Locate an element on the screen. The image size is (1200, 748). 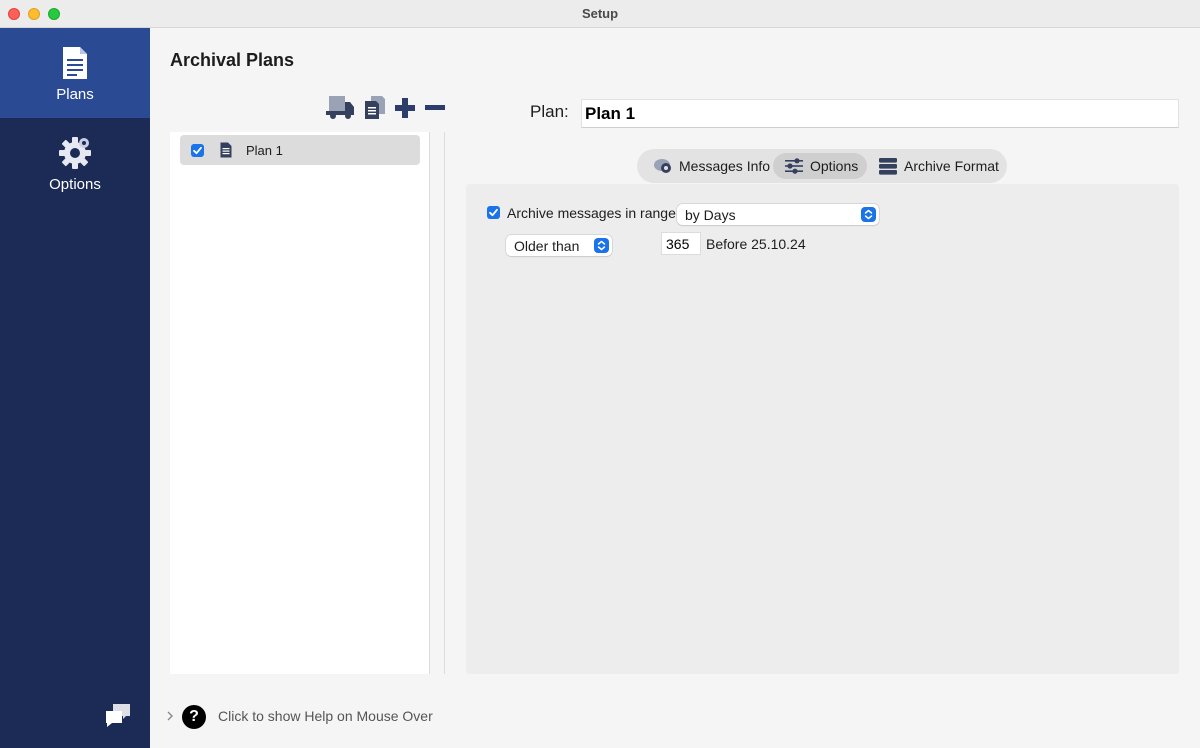
tab-label: Messages Info is located at coordinates (725, 166).